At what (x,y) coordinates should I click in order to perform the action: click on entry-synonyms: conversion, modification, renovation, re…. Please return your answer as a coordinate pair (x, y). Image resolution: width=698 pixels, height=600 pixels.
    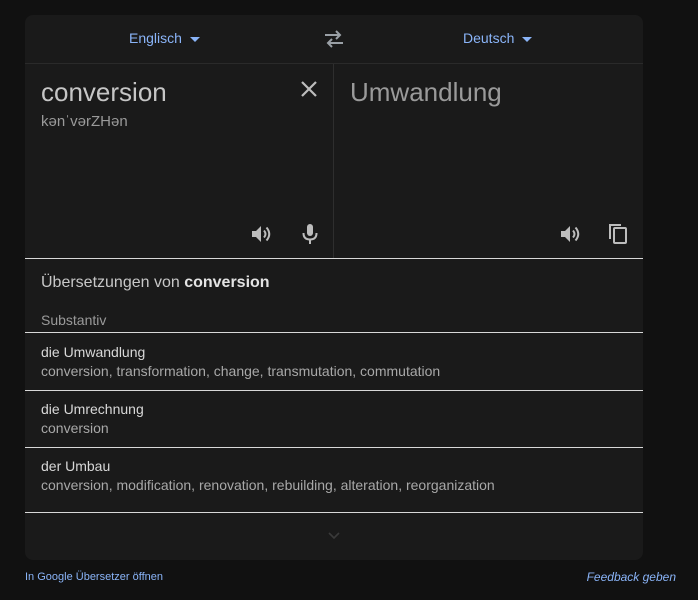
    Looking at the image, I should click on (268, 485).